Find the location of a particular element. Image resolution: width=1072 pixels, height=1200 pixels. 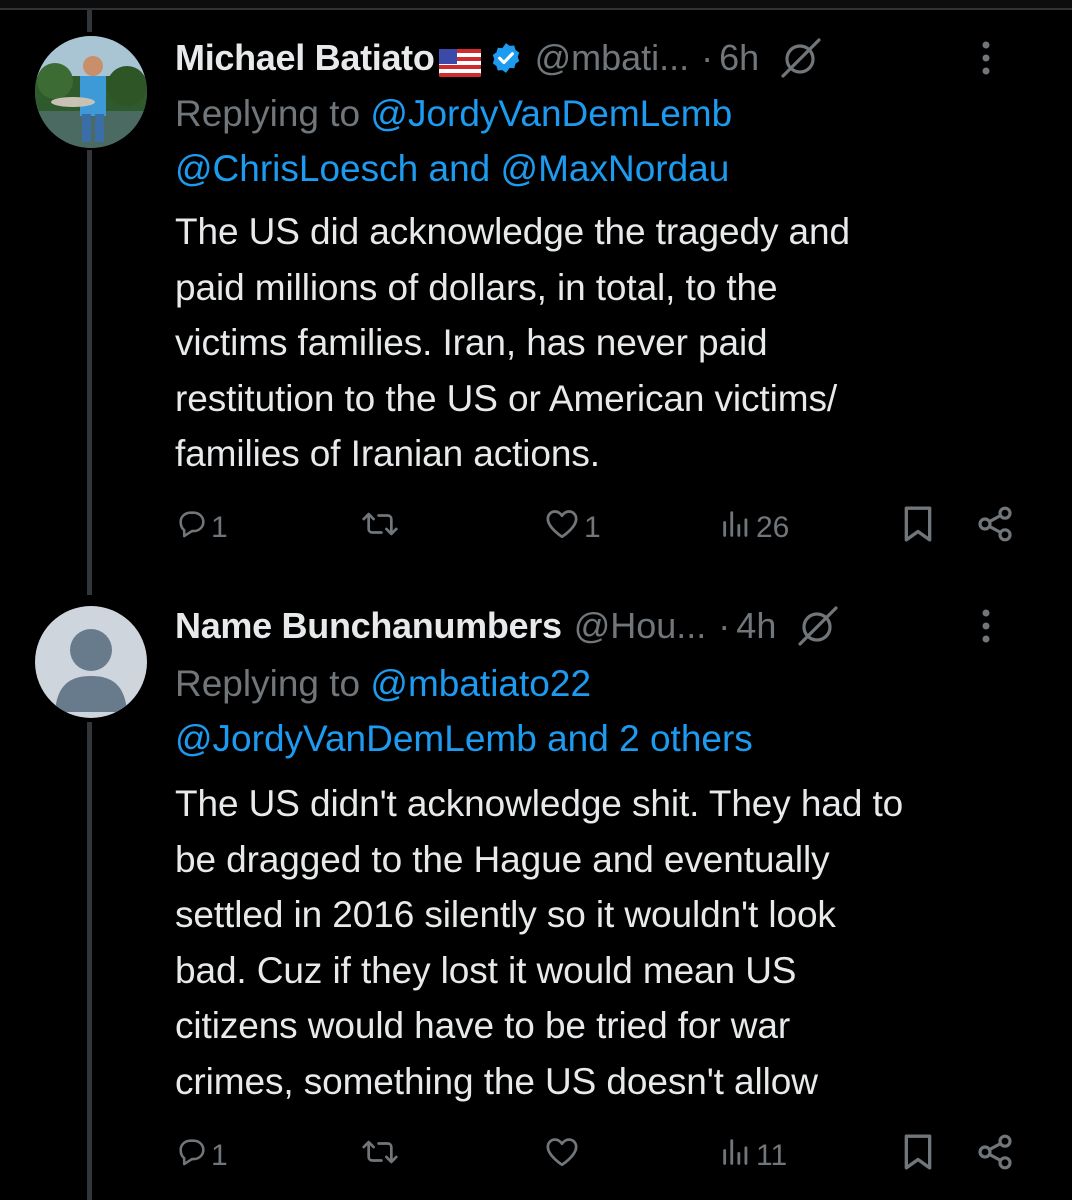

tweet-text-line: The US did acknowledge the tragedy and is located at coordinates (512, 231).